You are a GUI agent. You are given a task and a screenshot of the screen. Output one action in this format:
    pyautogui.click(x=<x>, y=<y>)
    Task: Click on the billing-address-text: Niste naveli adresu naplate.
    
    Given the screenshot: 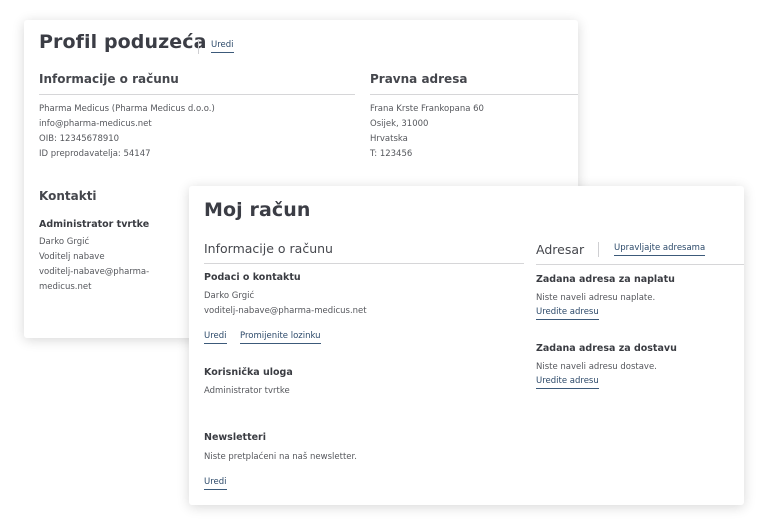 What is the action you would take?
    pyautogui.click(x=596, y=298)
    